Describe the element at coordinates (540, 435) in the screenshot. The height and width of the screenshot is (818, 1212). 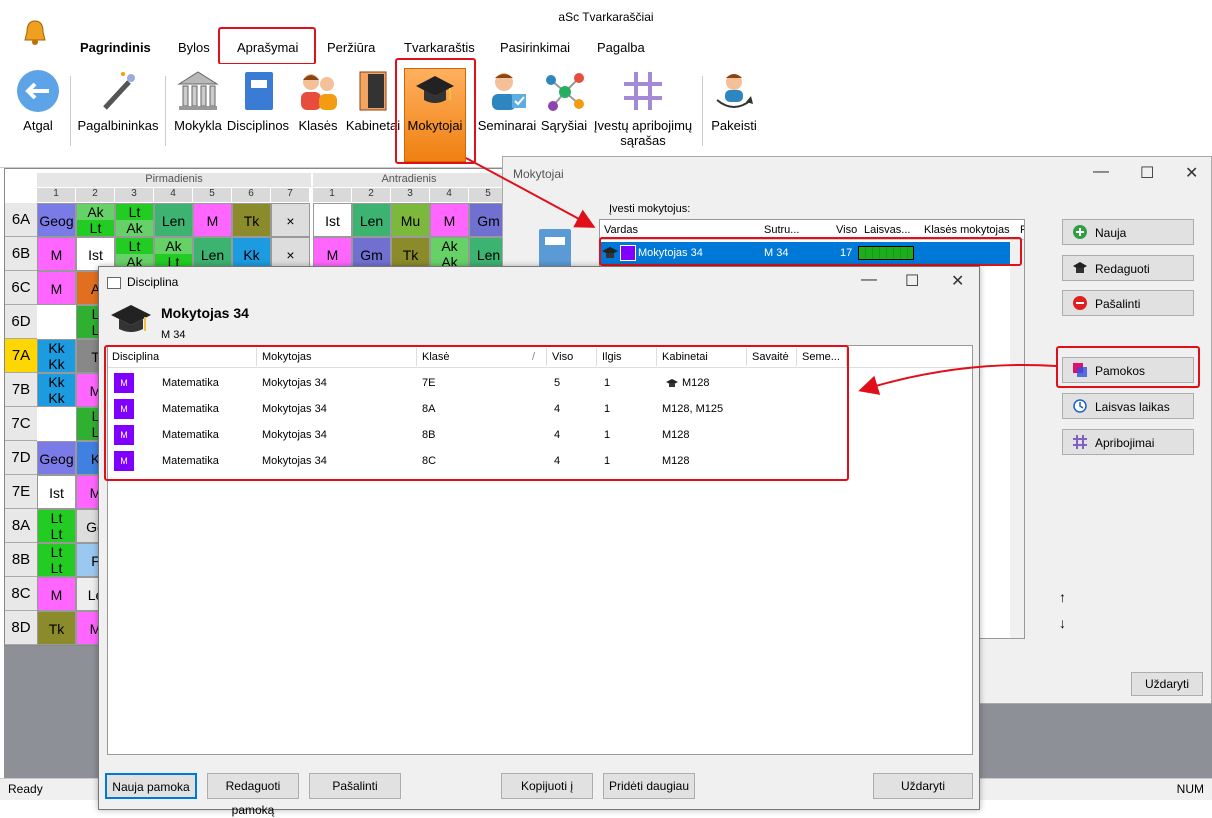
I see `lesson-row: M Matematika Mokytojas 34 8B 4 1 M128` at that location.